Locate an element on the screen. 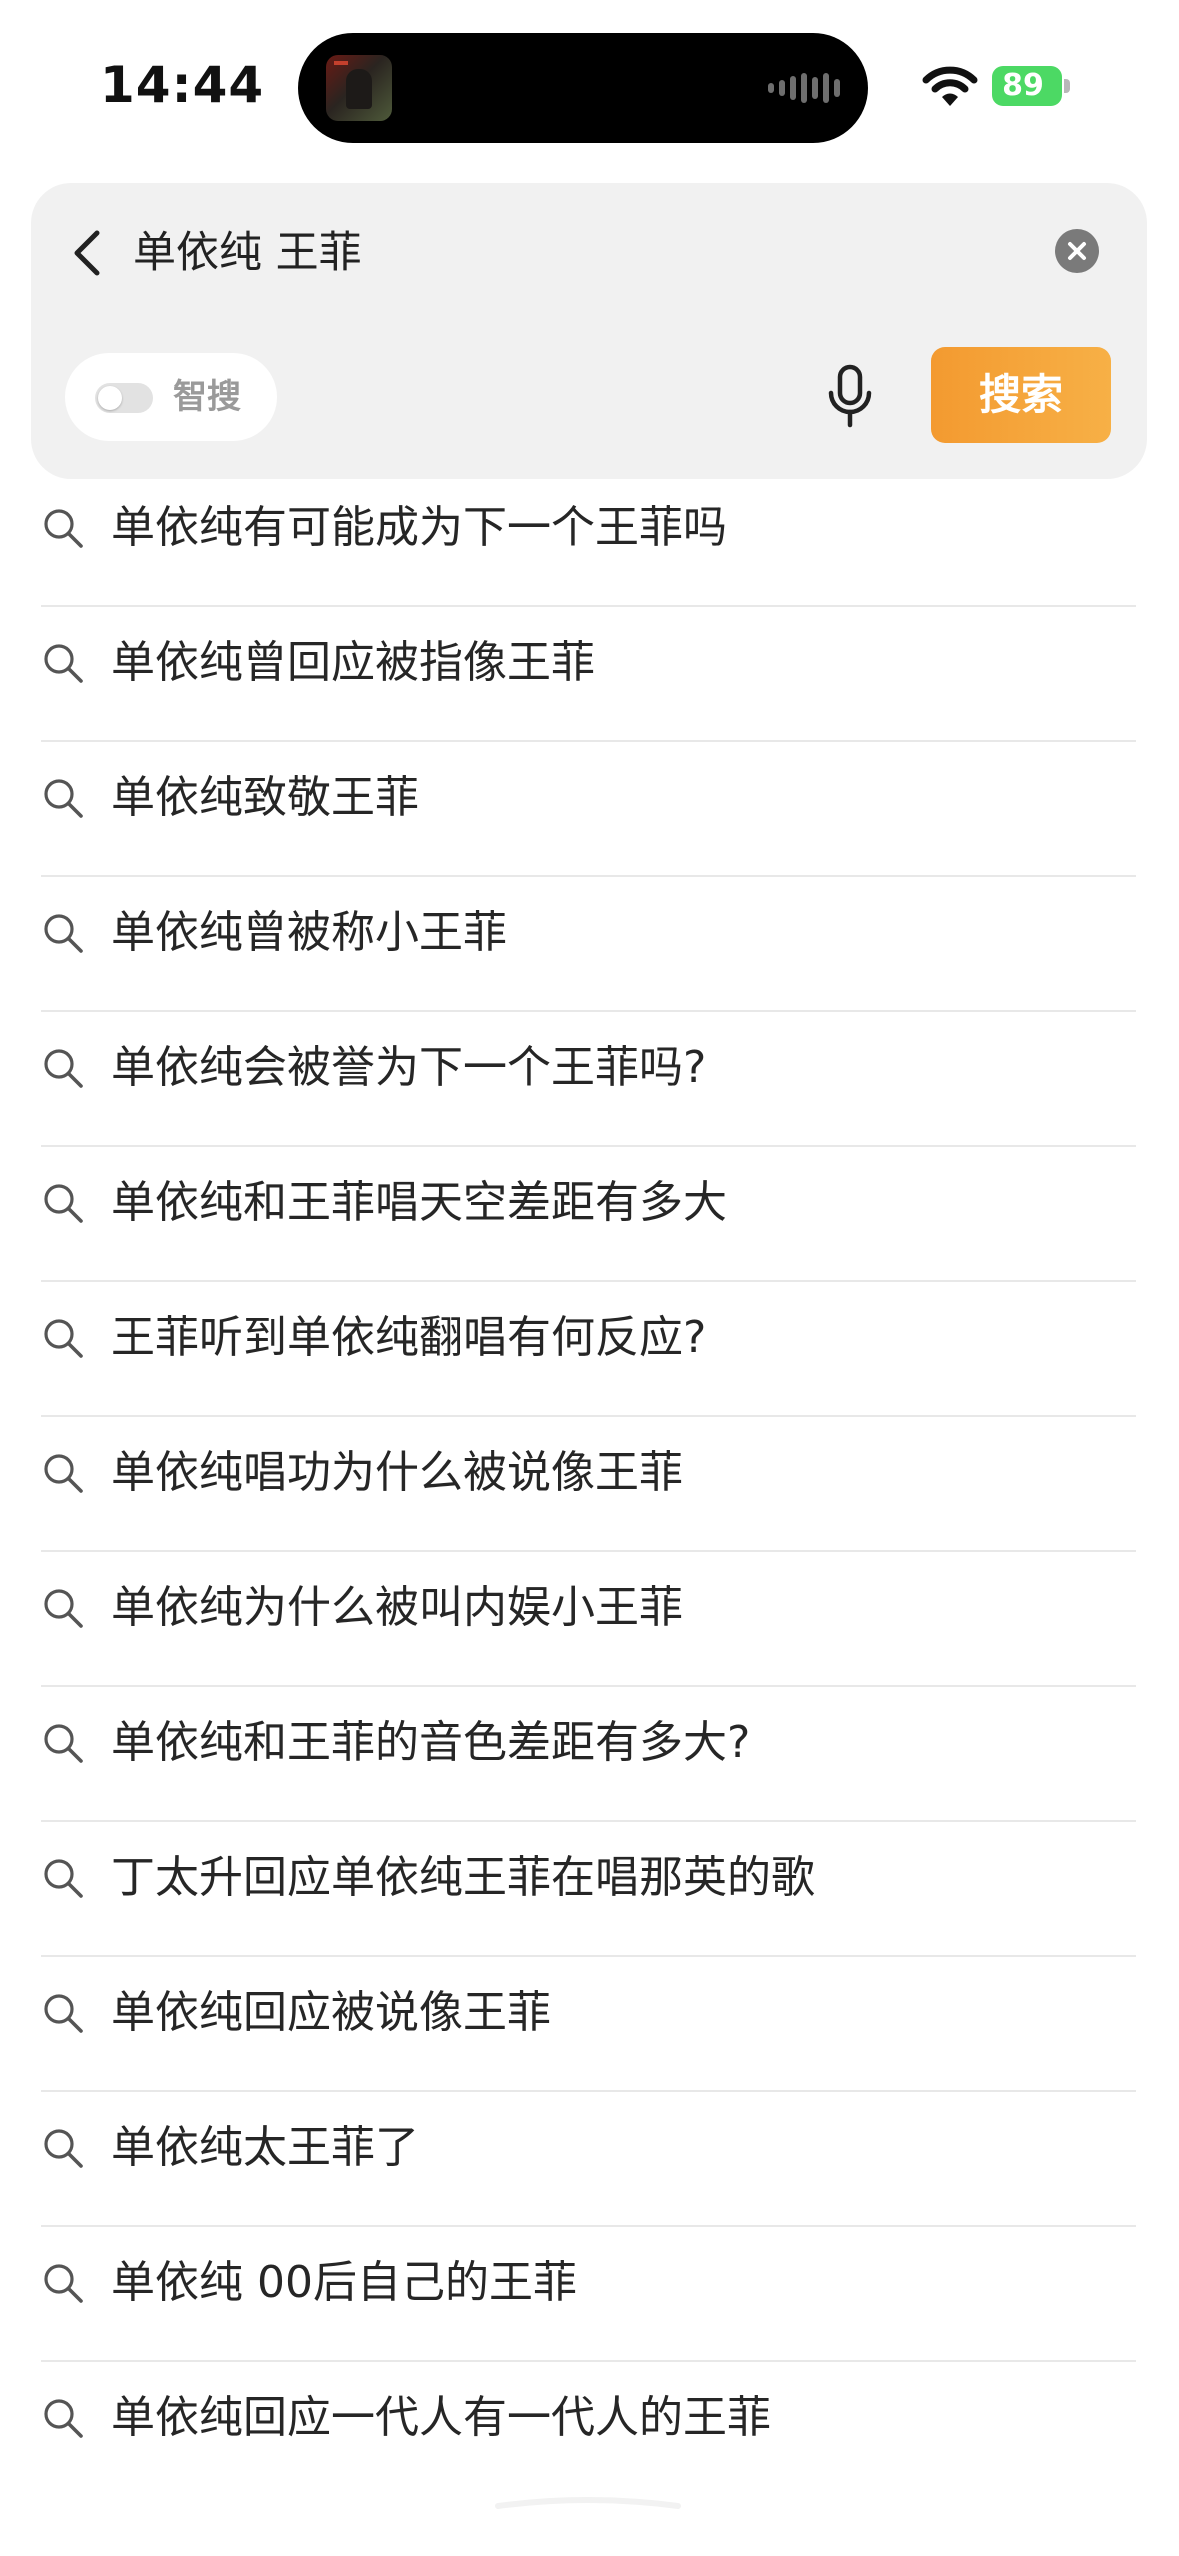 The width and height of the screenshot is (1179, 2556). suggestion-text: 单依纯致敬王菲 is located at coordinates (265, 797).